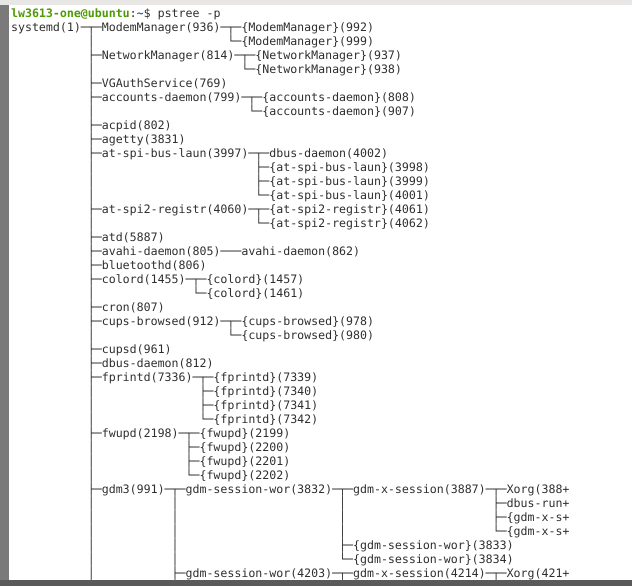 The image size is (632, 586). What do you see at coordinates (230, 335) in the screenshot?
I see `terminal-output-line: │ └─{cups-browsed}(980)` at bounding box center [230, 335].